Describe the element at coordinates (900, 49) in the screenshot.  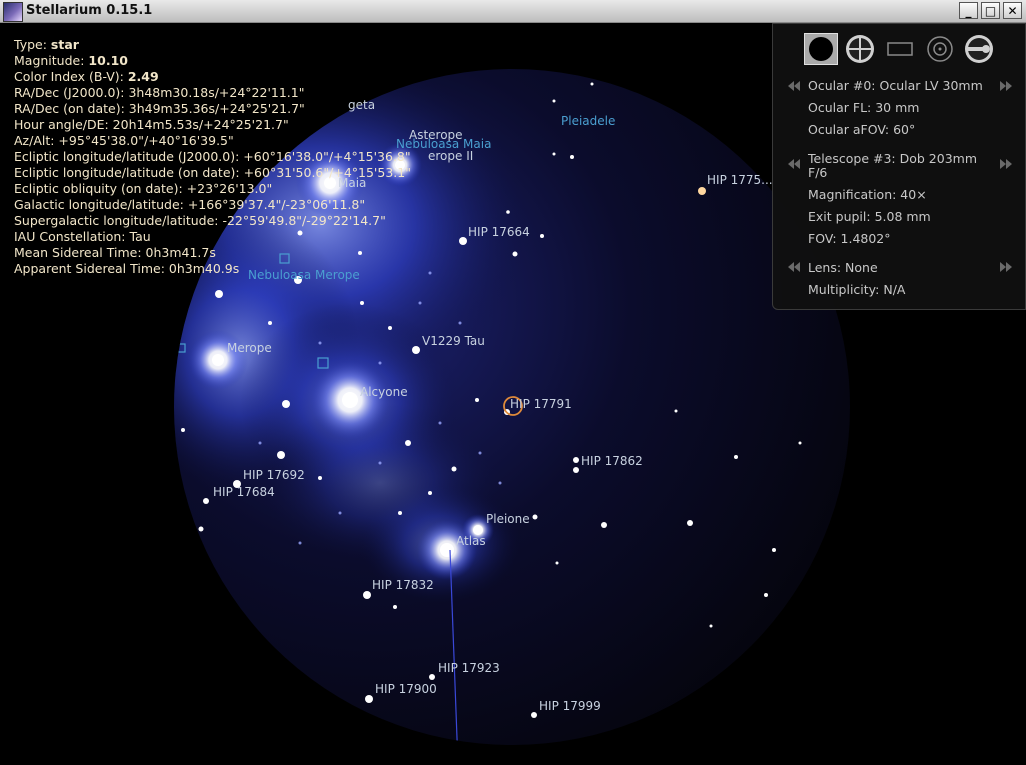
I see `ccd-frame-icon` at that location.